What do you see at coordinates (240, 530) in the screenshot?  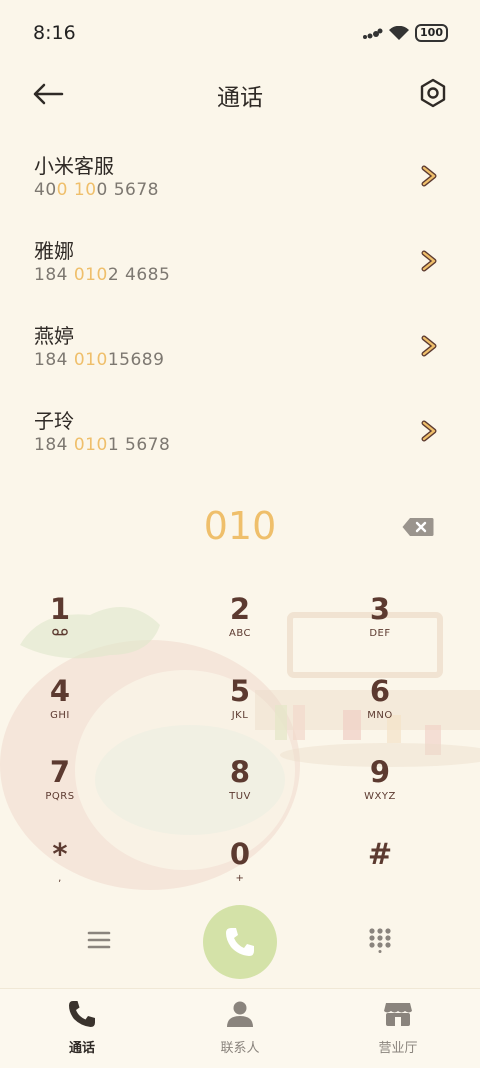 I see `dial-display: 010` at bounding box center [240, 530].